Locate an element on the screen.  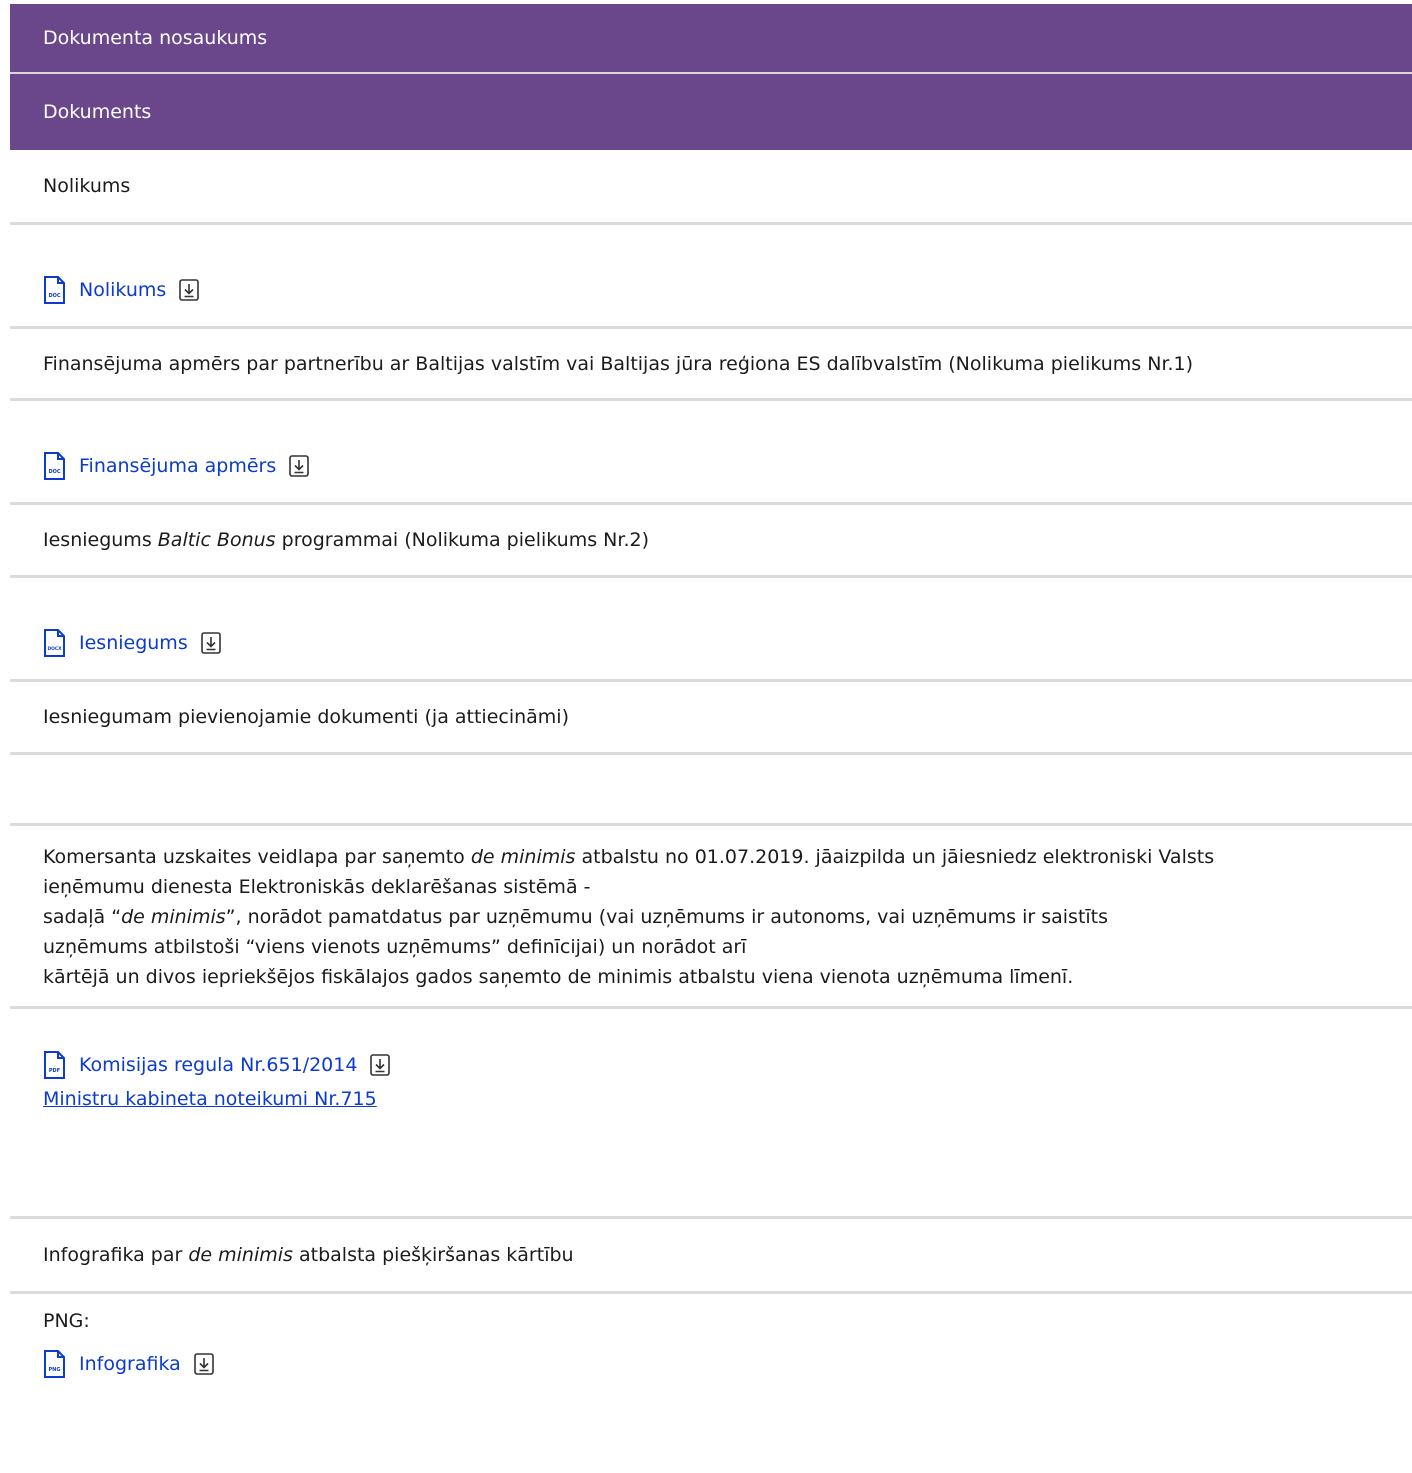
infografika-download-link: PNG Infografika is located at coordinates (129, 1364).